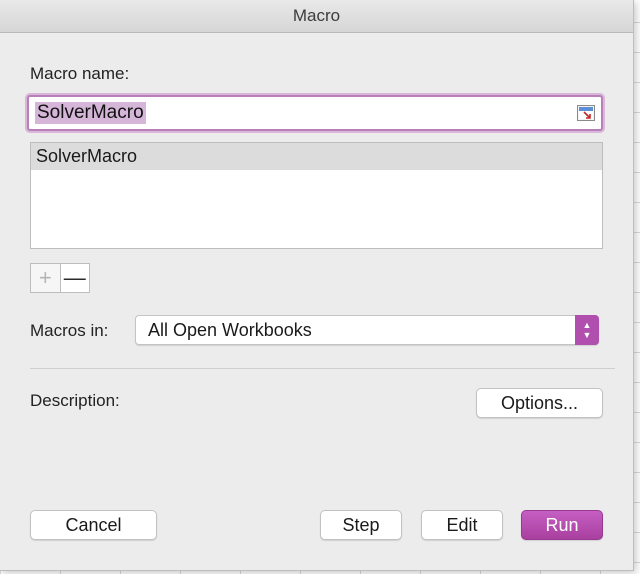 Image resolution: width=640 pixels, height=574 pixels. What do you see at coordinates (93, 525) in the screenshot?
I see `cancel-button: Cancel` at bounding box center [93, 525].